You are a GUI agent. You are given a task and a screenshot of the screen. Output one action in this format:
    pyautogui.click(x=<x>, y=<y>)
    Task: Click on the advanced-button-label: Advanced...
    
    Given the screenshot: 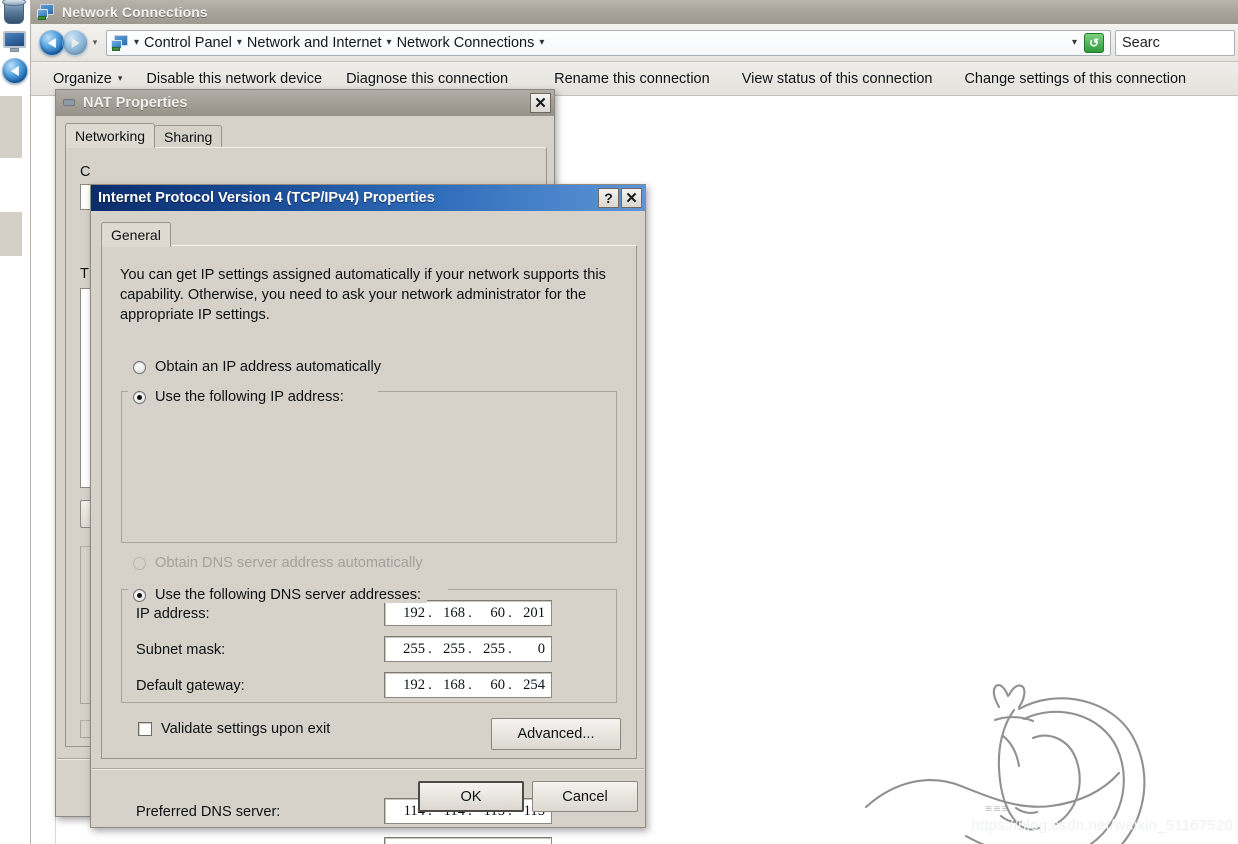 What is the action you would take?
    pyautogui.click(x=556, y=734)
    